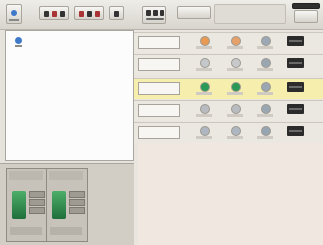  Describe the element at coordinates (18, 40) in the screenshot. I see `device-item-icon` at that location.